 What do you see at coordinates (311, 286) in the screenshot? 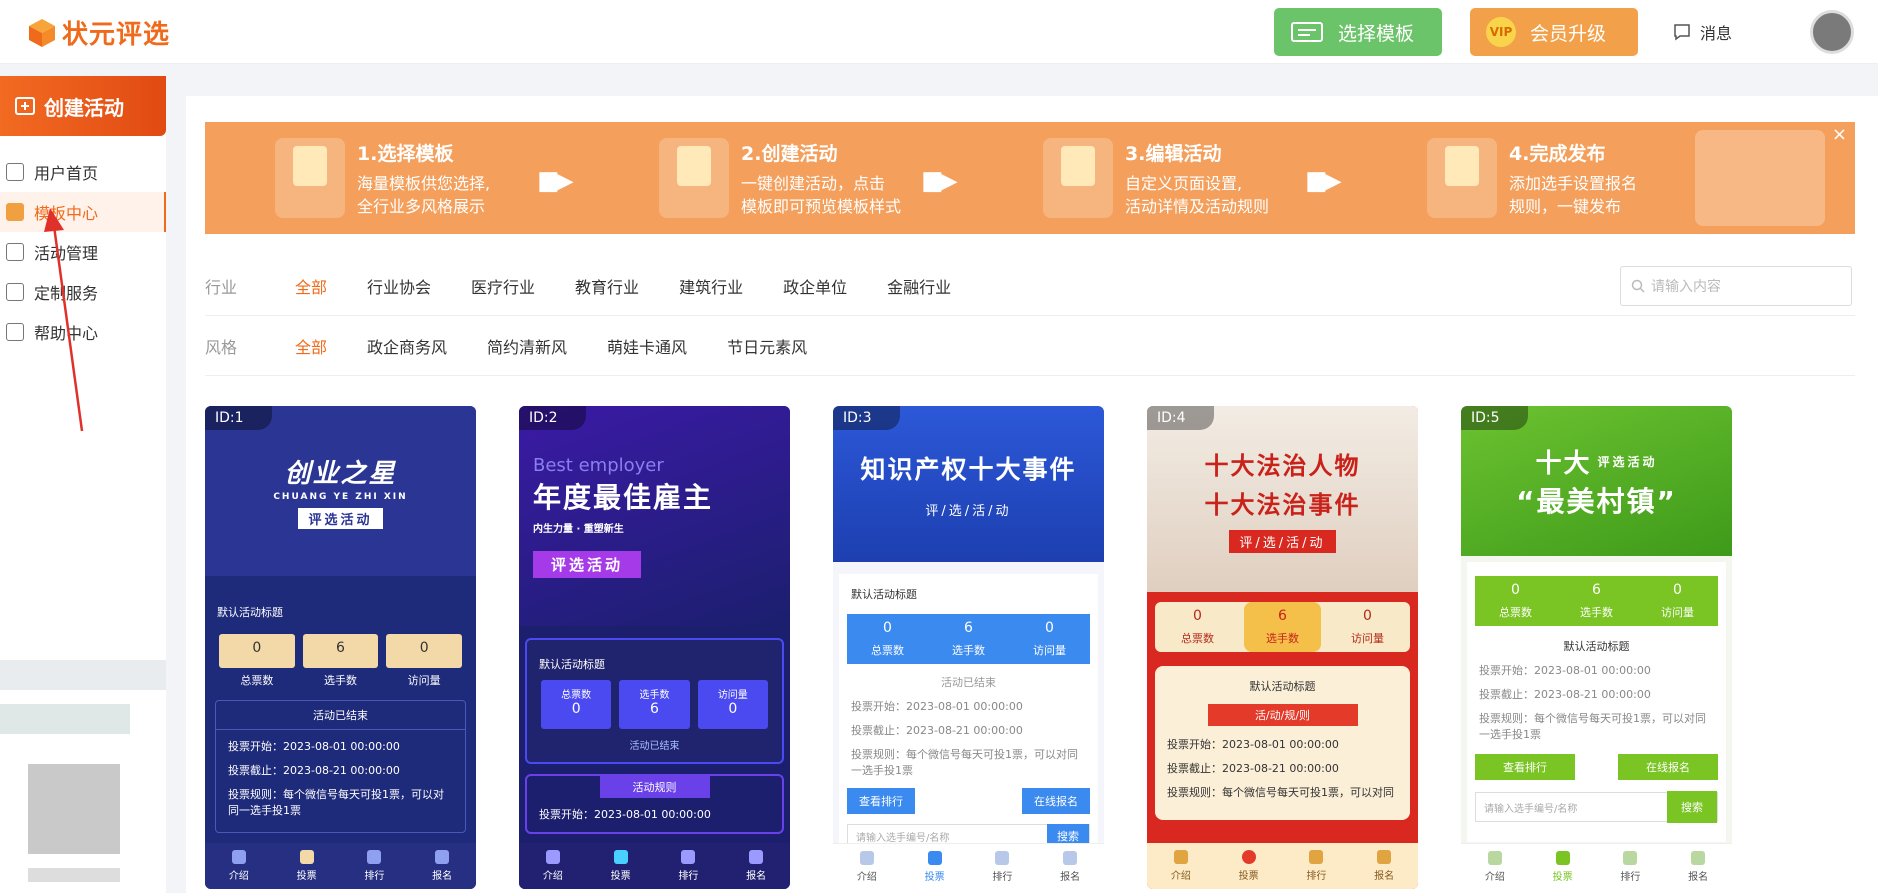
I see `industry-option: 全部` at bounding box center [311, 286].